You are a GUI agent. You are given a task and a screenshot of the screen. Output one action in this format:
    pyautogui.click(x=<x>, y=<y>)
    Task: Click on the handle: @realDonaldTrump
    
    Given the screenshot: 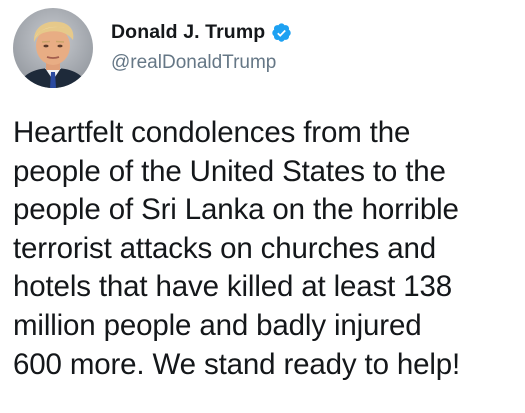 What is the action you would take?
    pyautogui.click(x=201, y=63)
    